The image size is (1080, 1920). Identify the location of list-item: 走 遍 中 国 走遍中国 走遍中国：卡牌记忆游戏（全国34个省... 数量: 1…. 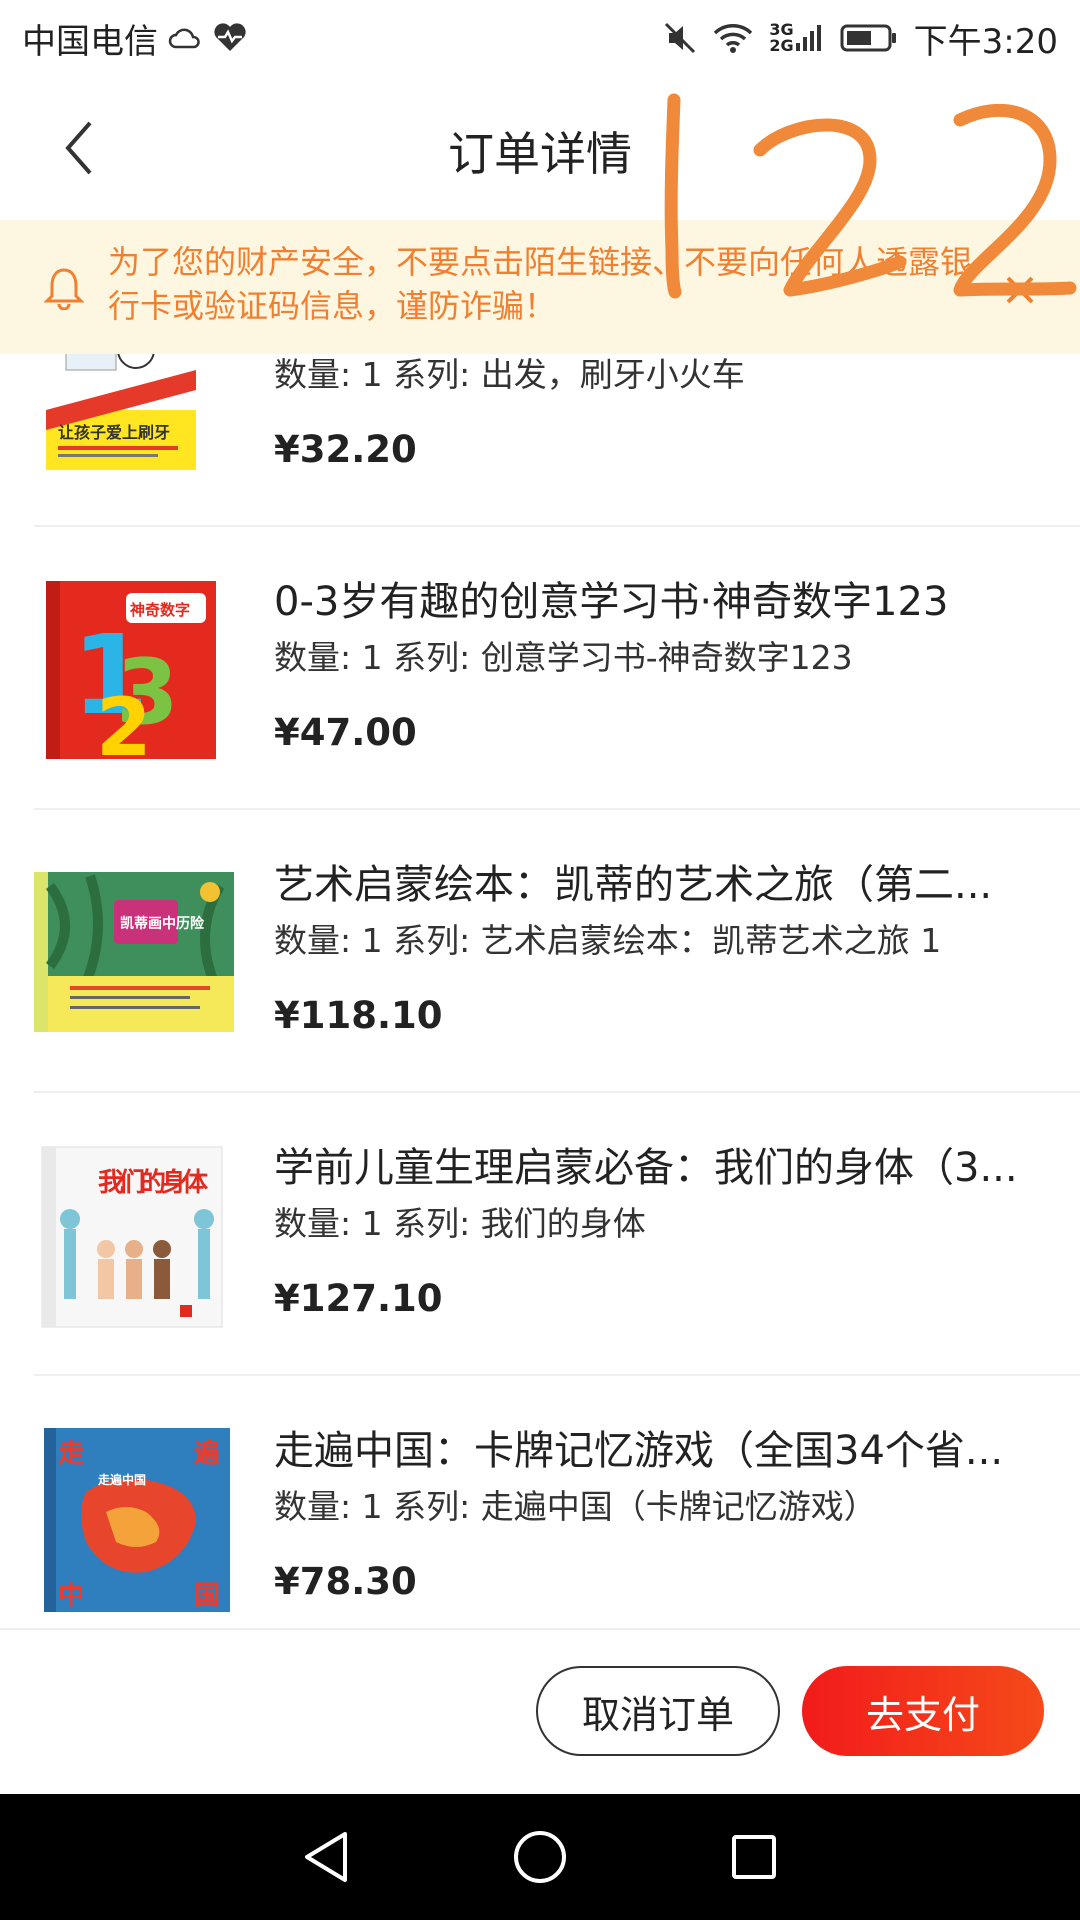
(540, 1502).